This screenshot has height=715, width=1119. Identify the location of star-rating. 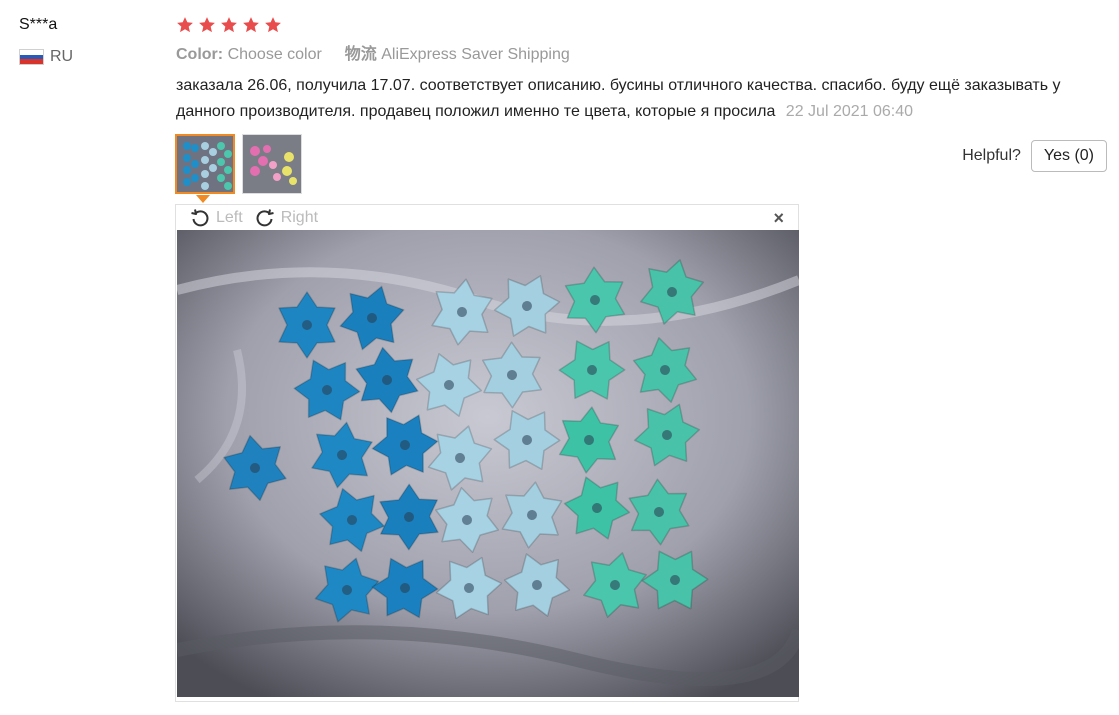
(641, 25).